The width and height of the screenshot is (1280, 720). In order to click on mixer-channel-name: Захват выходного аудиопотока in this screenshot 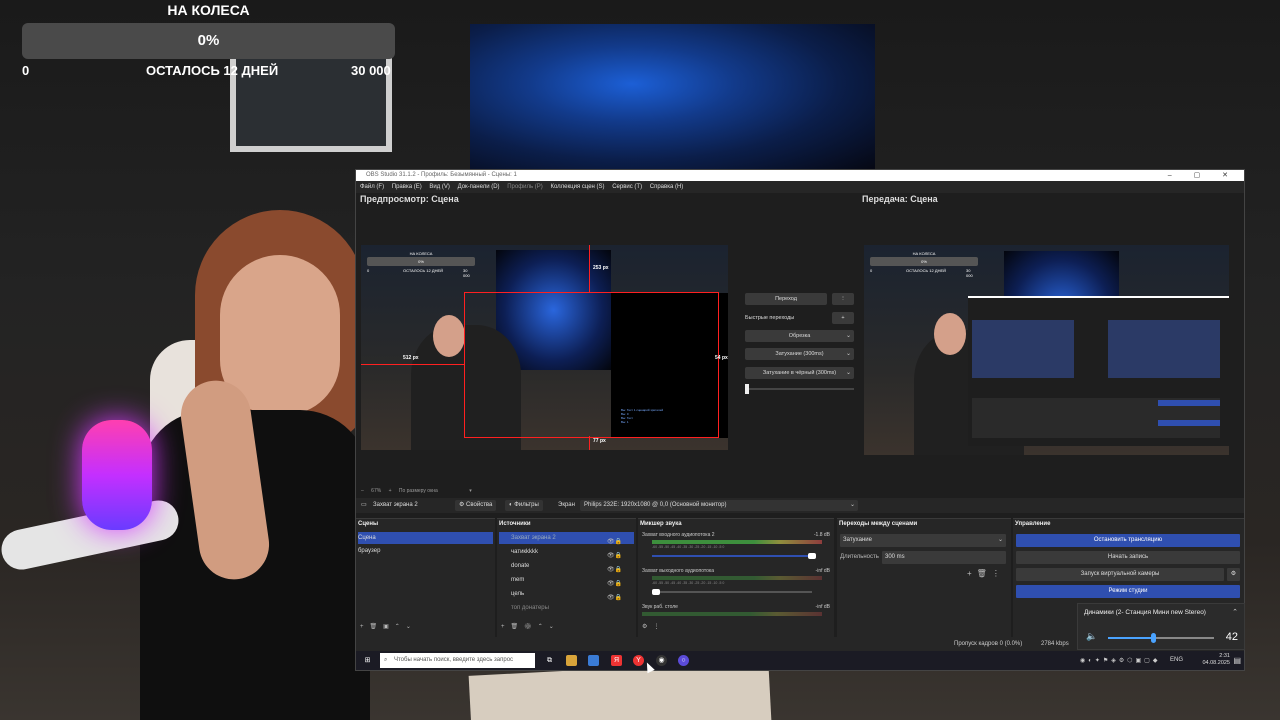, I will do `click(678, 571)`.